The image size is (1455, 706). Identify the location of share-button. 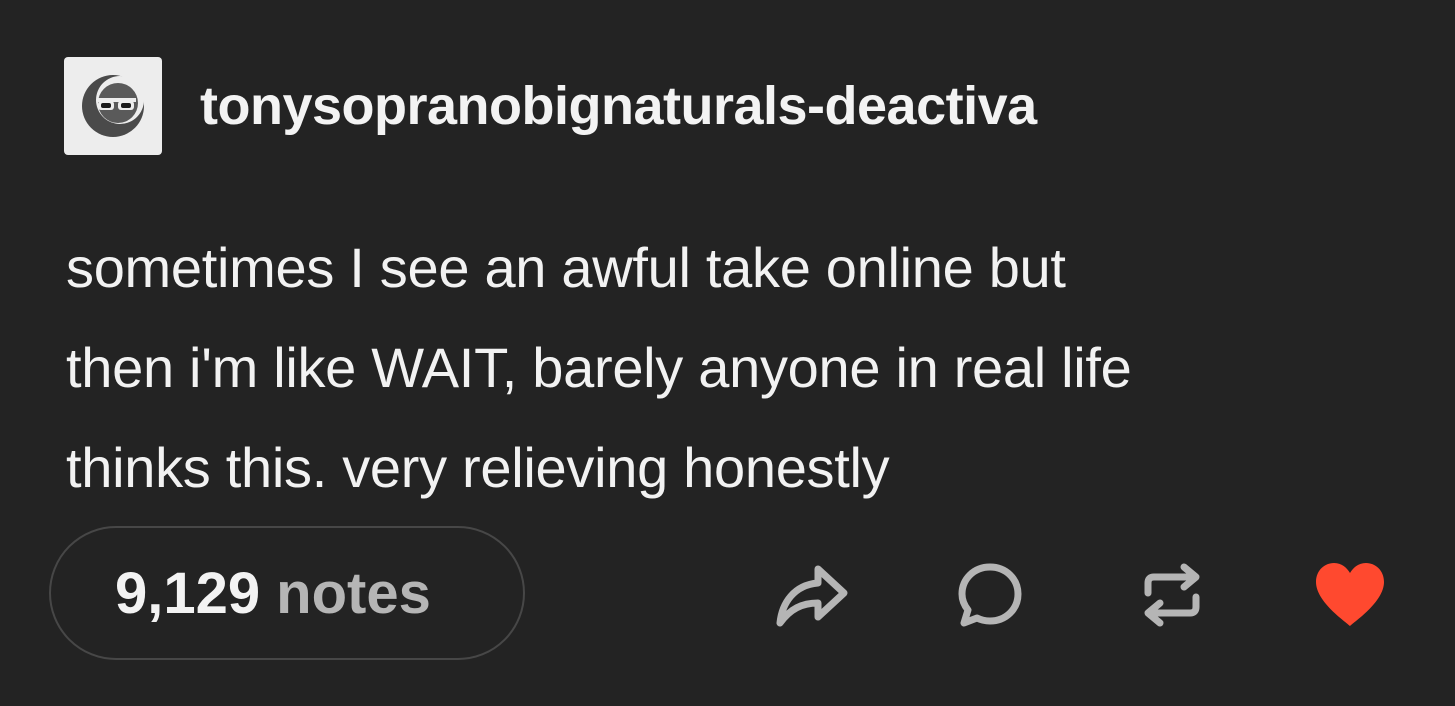
(812, 595).